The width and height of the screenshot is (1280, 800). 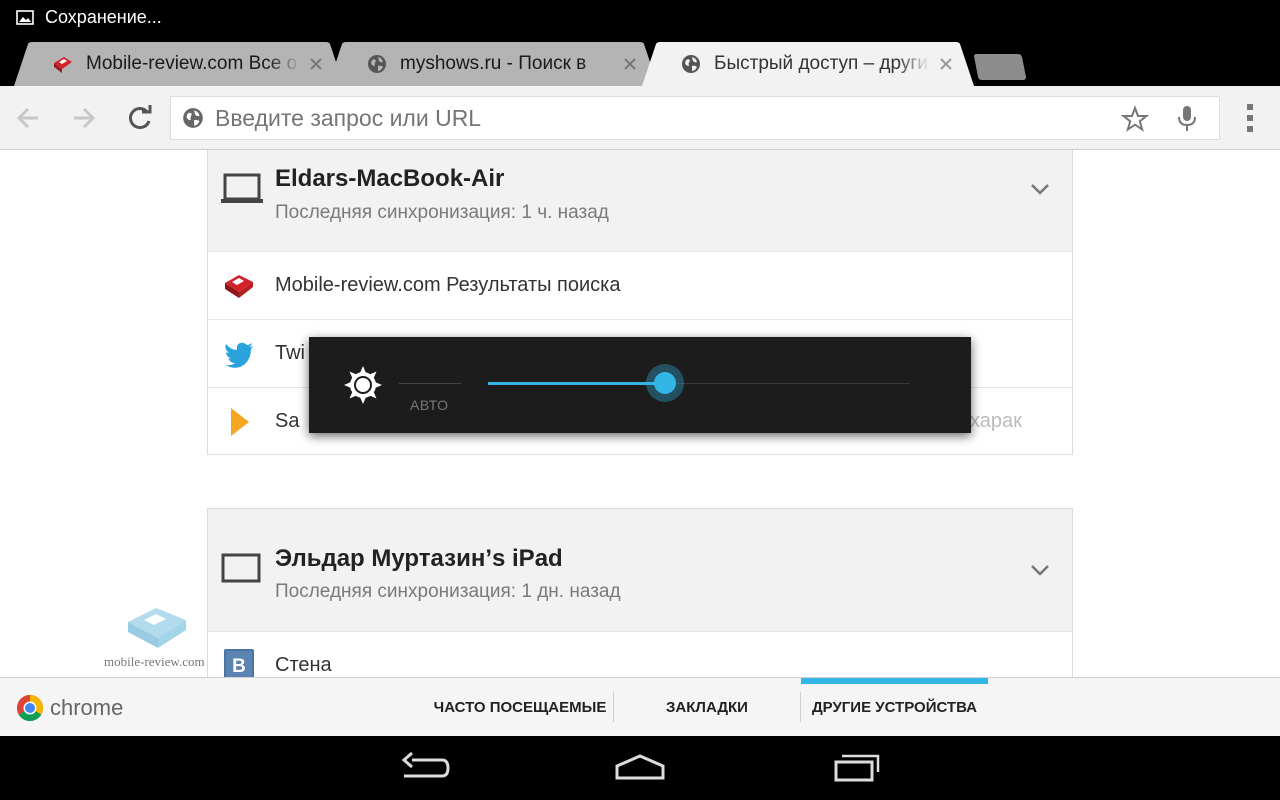 I want to click on slider-thumb-core, so click(x=665, y=383).